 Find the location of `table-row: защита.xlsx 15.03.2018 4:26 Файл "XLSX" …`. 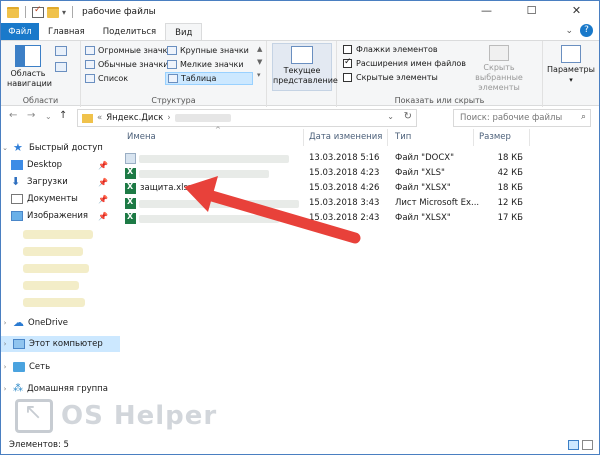

table-row: защита.xlsx 15.03.2018 4:26 Файл "XLSX" … is located at coordinates (360, 188).